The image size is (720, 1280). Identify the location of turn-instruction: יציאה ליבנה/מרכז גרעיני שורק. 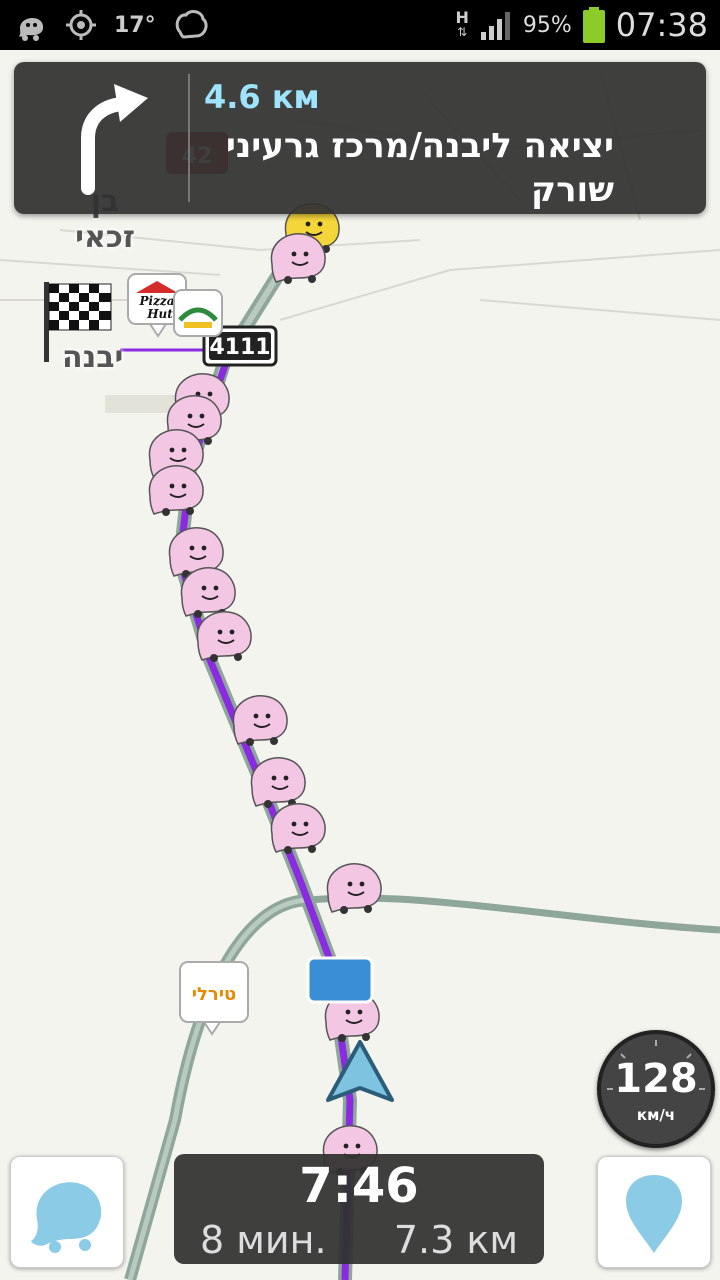
(419, 168).